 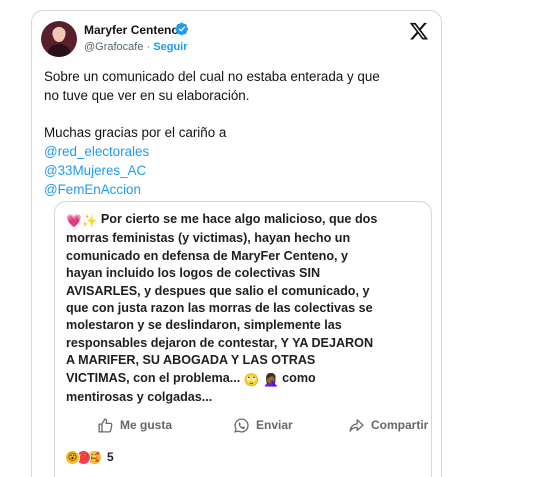 I want to click on wow-reaction-icon: 😮, so click(x=72, y=457).